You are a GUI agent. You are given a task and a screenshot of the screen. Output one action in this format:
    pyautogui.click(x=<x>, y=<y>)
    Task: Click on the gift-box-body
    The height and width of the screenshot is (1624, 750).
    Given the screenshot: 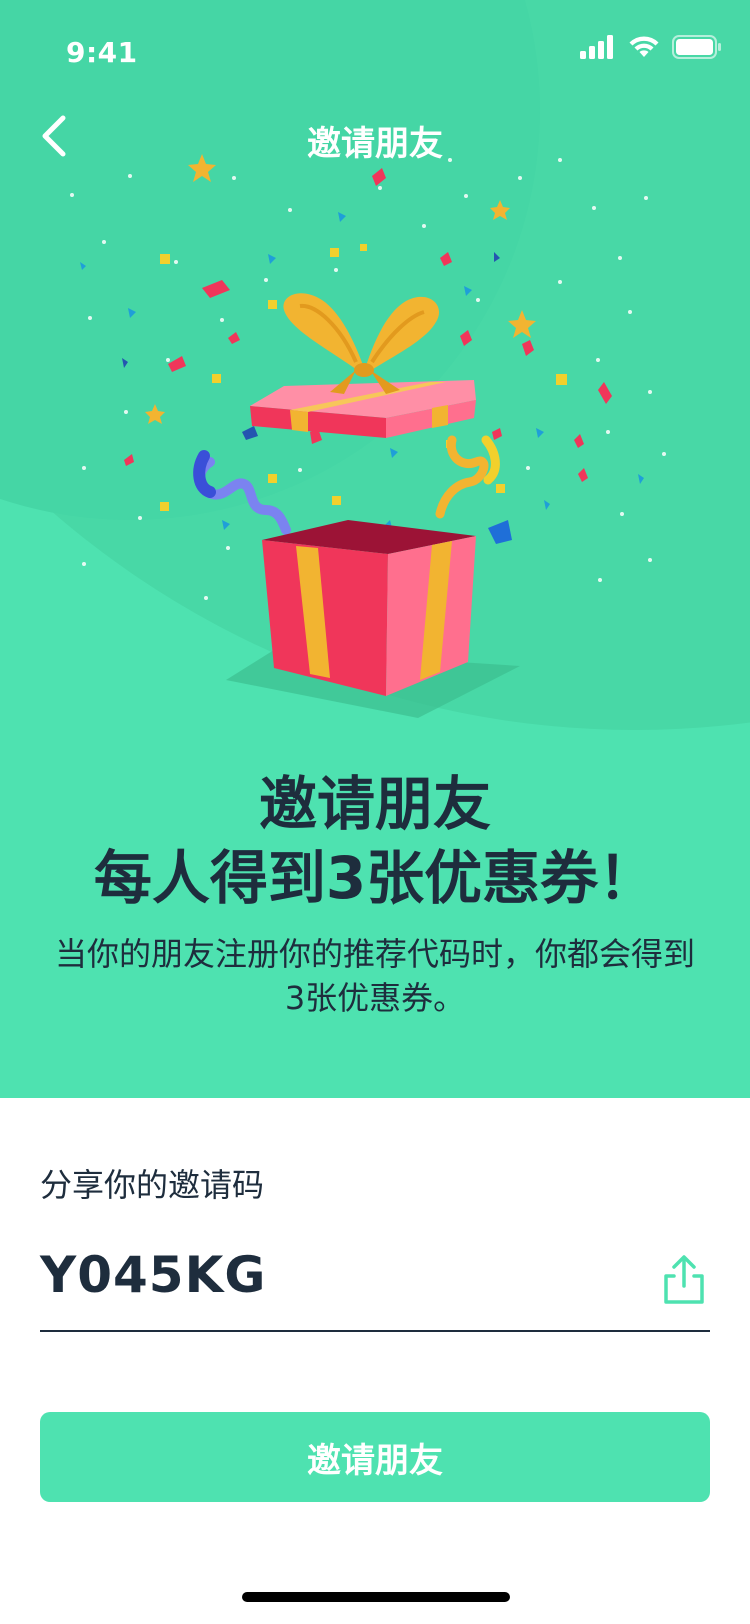 What is the action you would take?
    pyautogui.click(x=369, y=608)
    